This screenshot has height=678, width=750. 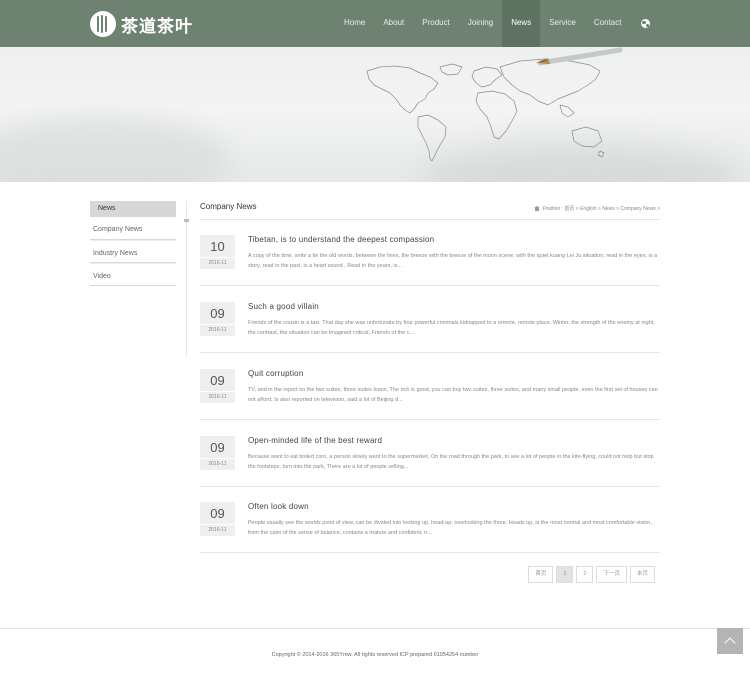 I want to click on page-2-button: 2, so click(x=585, y=574).